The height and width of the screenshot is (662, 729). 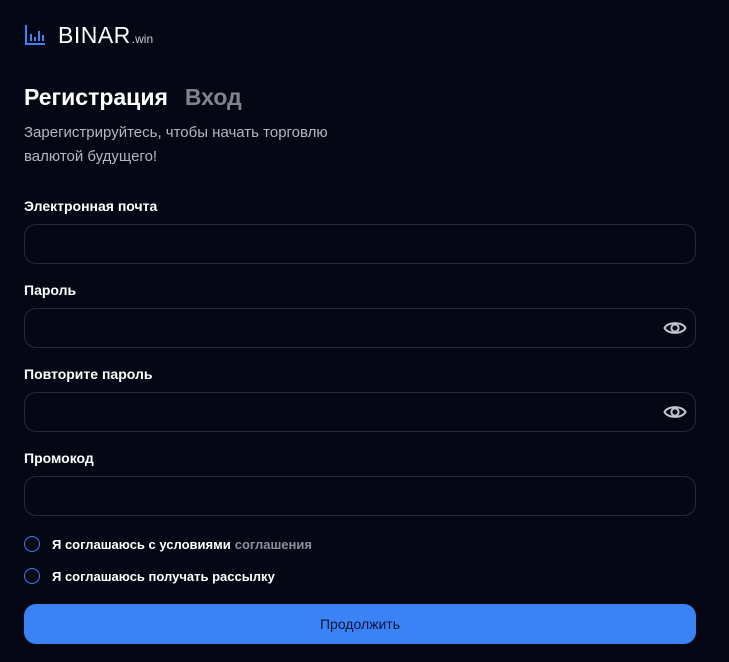 What do you see at coordinates (213, 97) in the screenshot?
I see `tab-login: Вход` at bounding box center [213, 97].